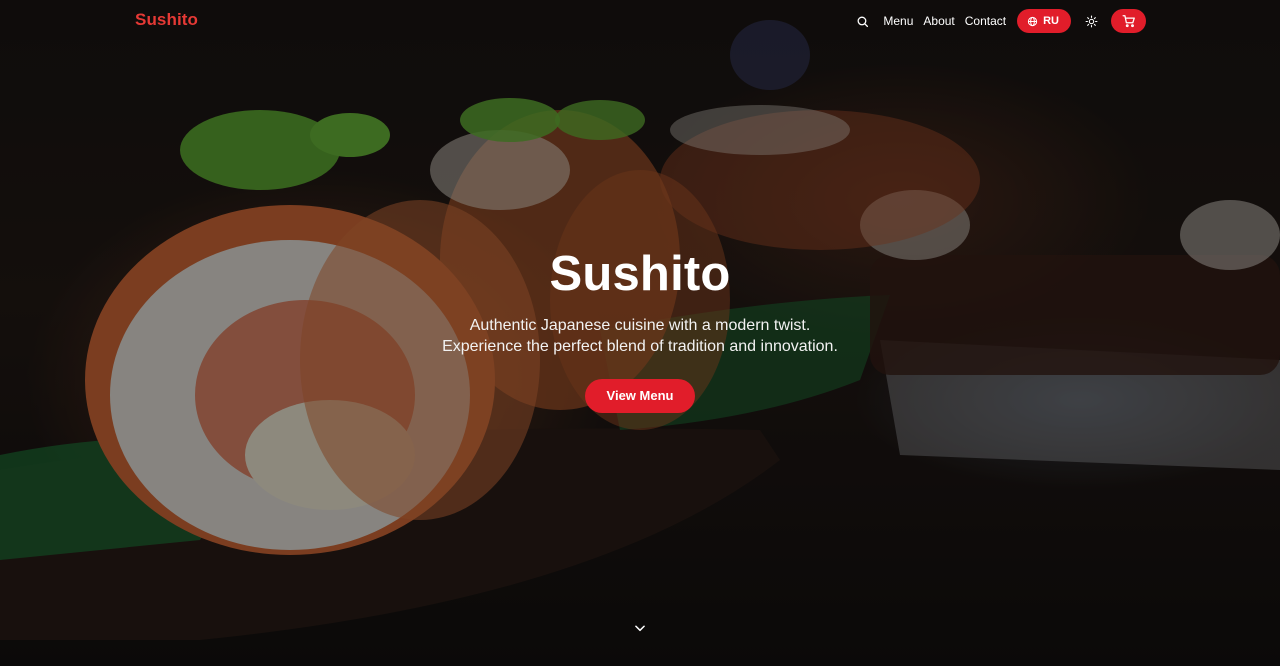 The image size is (1280, 666). I want to click on cart-icon, so click(1128, 21).